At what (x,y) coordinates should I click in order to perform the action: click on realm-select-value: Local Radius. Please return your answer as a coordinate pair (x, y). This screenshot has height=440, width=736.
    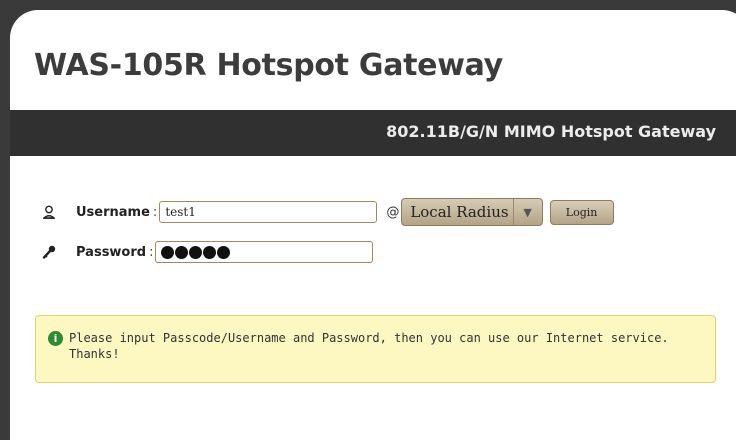
    Looking at the image, I should click on (459, 212).